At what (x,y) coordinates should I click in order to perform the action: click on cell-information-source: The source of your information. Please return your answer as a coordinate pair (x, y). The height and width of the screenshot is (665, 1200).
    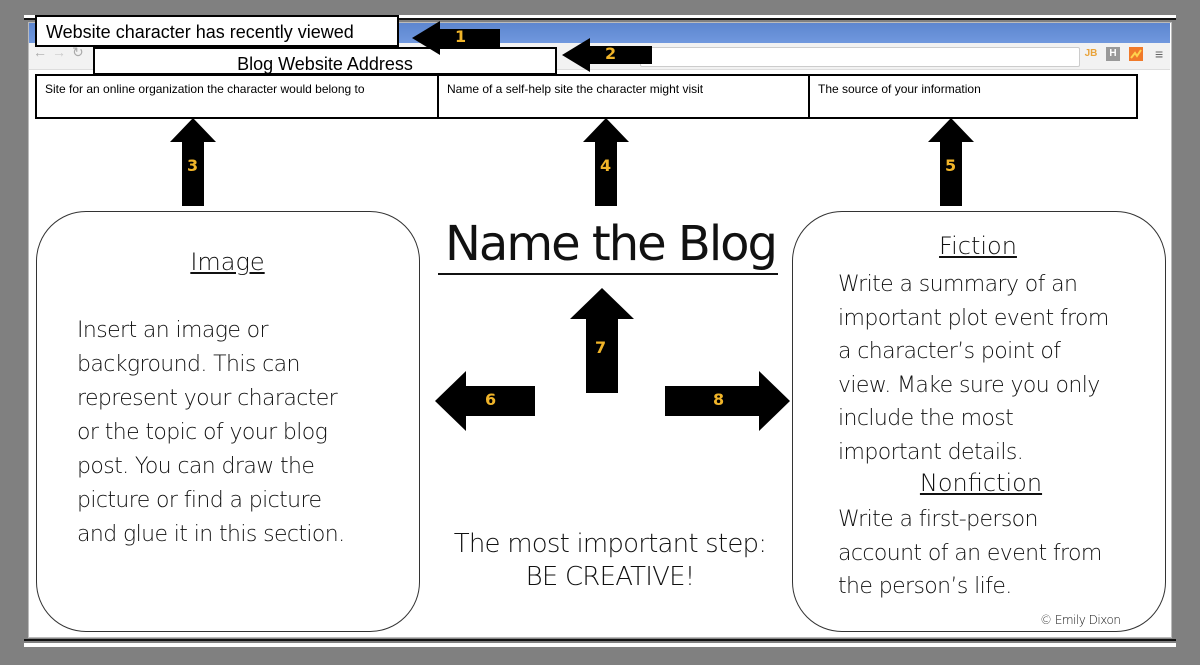
    Looking at the image, I should click on (899, 89).